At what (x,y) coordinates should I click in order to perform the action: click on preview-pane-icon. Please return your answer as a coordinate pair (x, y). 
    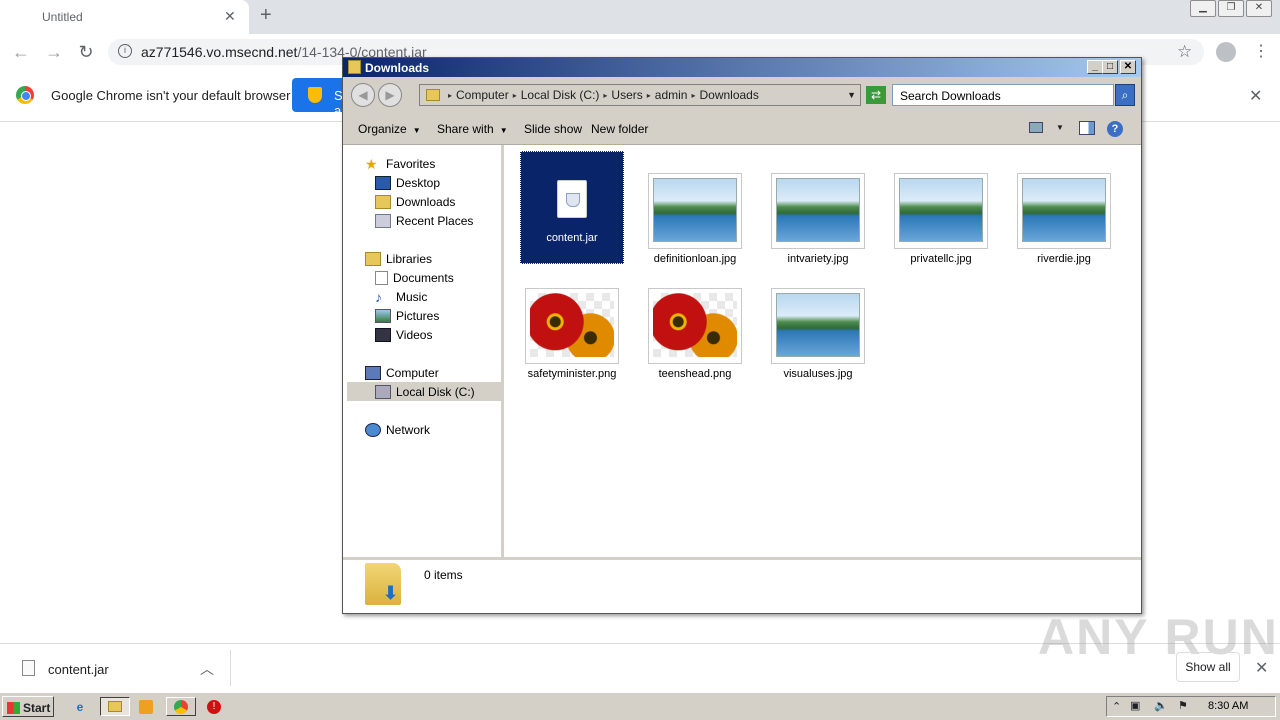
    Looking at the image, I should click on (1087, 128).